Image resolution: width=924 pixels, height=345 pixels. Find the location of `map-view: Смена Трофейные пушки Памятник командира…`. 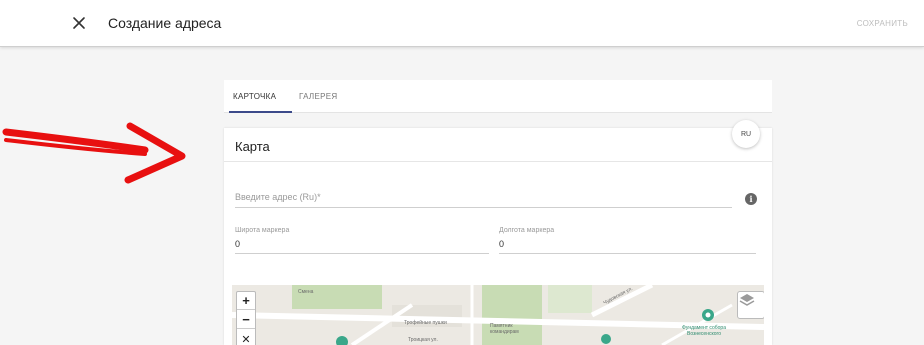

map-view: Смена Трофейные пушки Памятник командира… is located at coordinates (498, 315).